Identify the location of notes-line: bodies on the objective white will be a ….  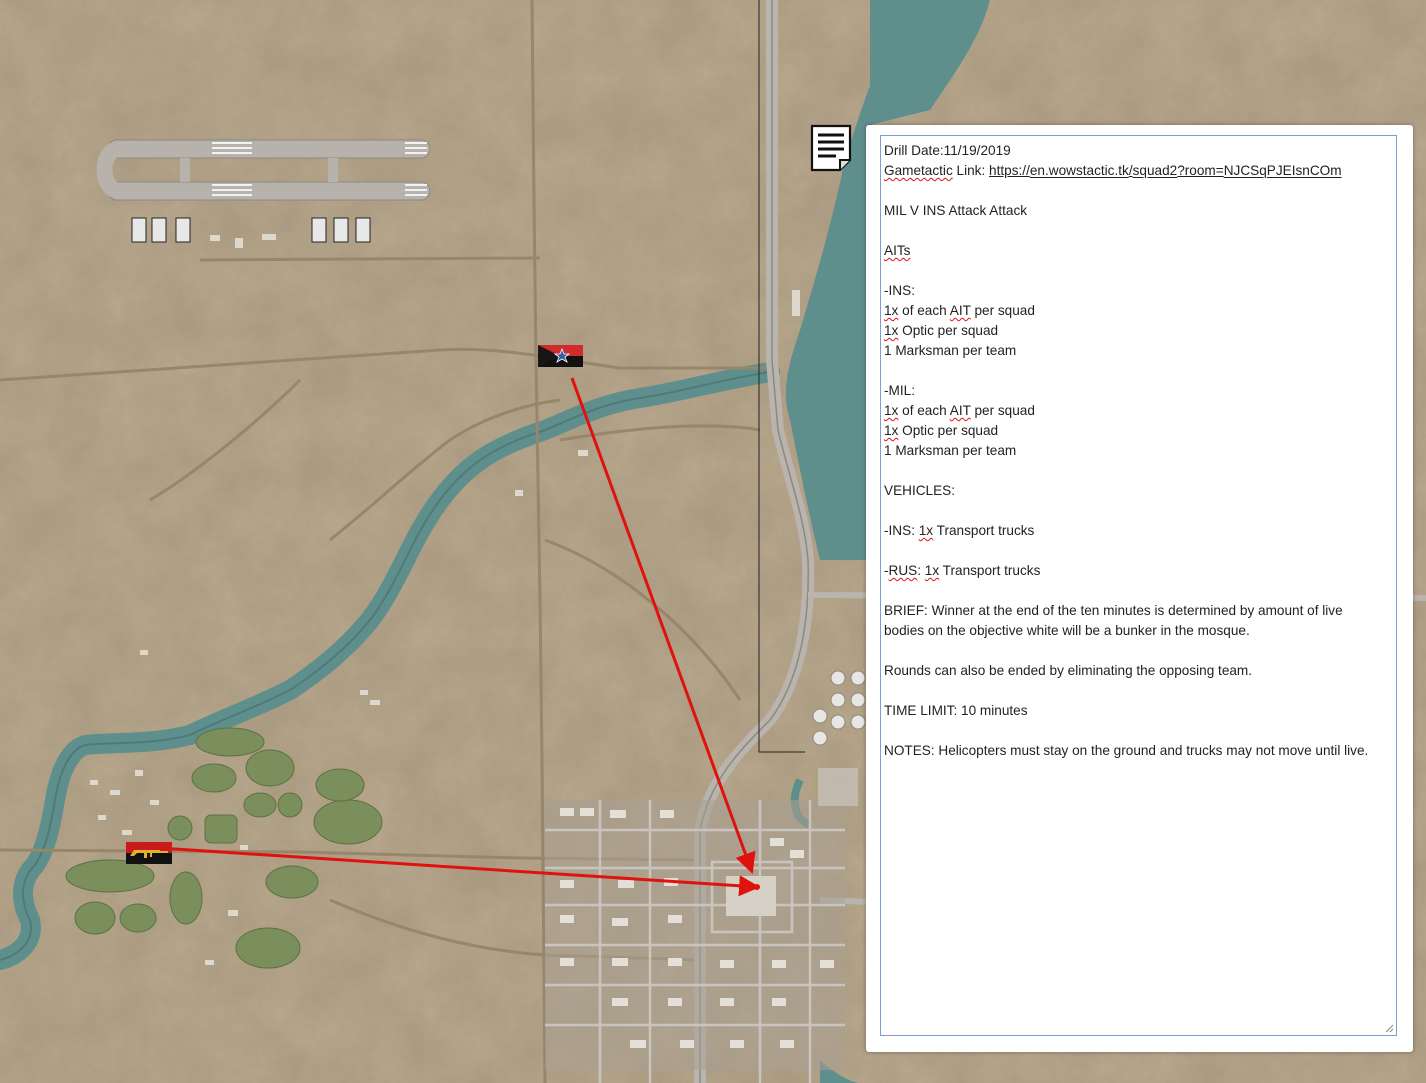
(1138, 631).